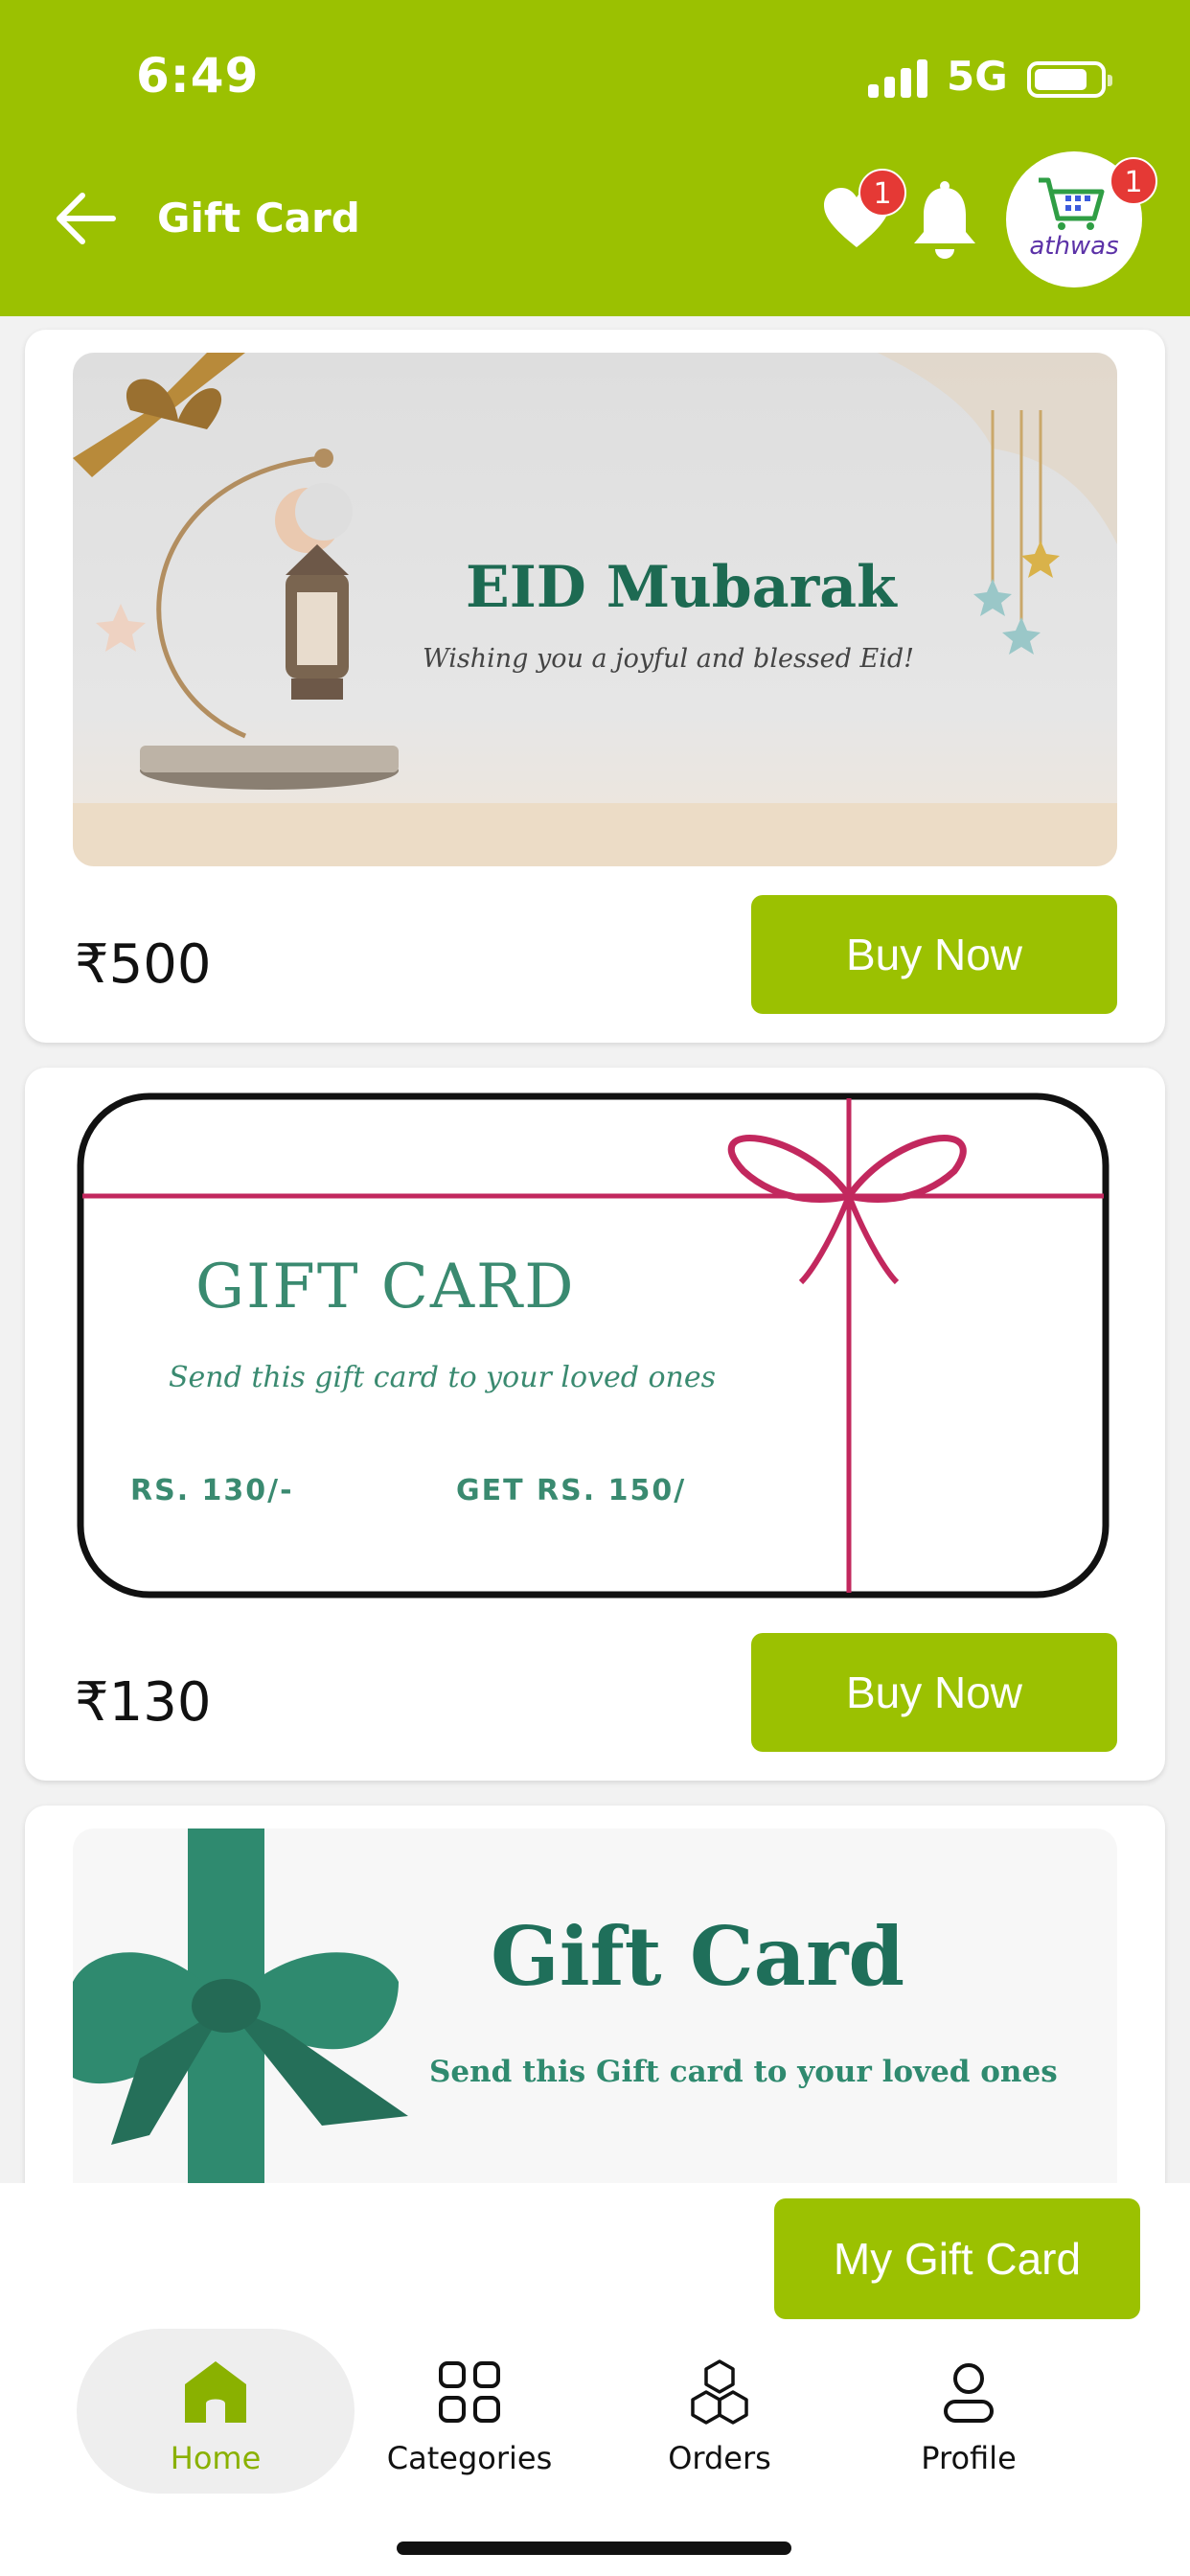 The width and height of the screenshot is (1190, 2576). Describe the element at coordinates (957, 2258) in the screenshot. I see `my-gift-card-button: My Gift Card` at that location.